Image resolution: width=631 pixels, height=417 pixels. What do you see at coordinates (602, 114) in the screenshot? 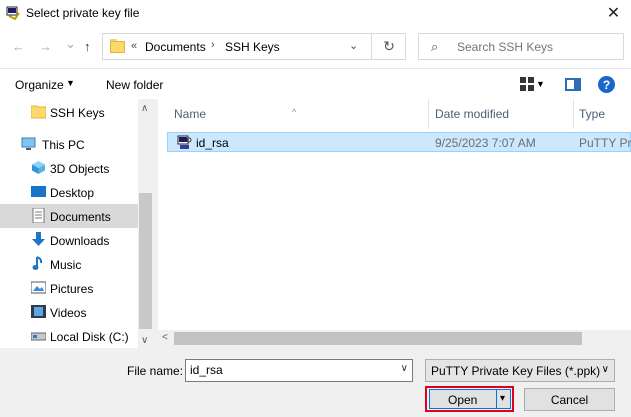
I see `column-header-type: Type` at bounding box center [602, 114].